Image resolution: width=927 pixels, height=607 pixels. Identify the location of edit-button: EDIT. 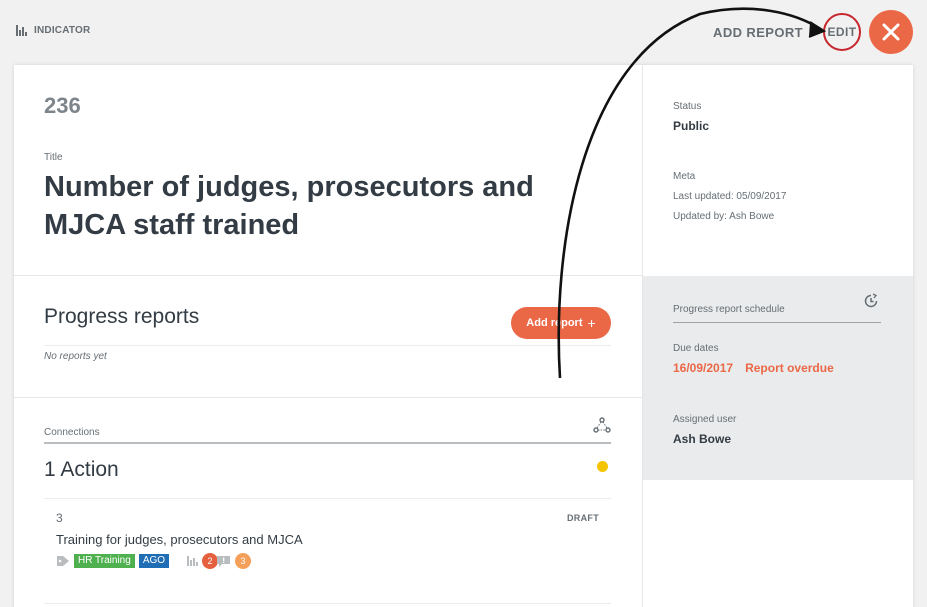
(842, 32).